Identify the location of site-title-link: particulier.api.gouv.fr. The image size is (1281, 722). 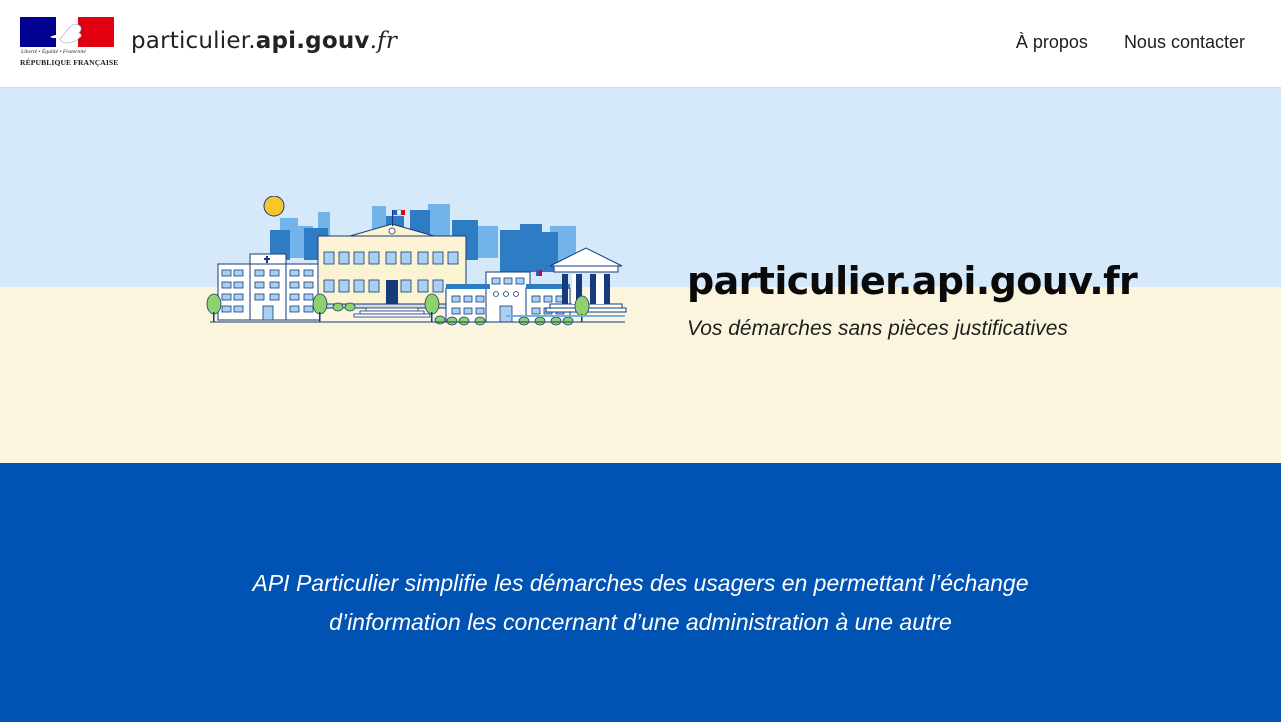
(264, 41).